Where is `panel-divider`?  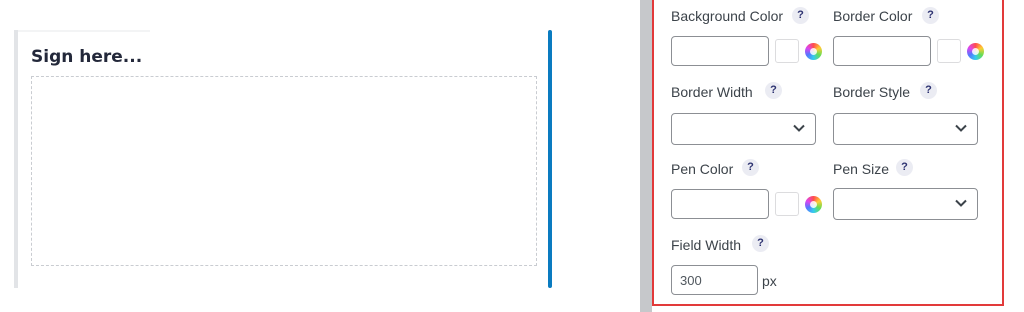 panel-divider is located at coordinates (646, 156).